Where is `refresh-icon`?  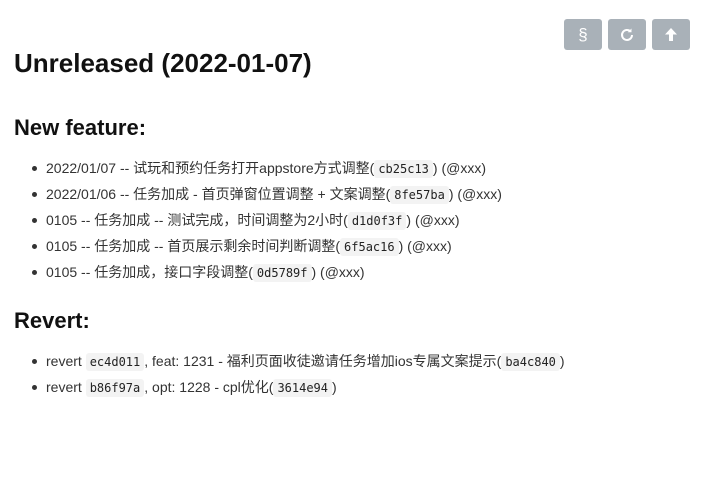 refresh-icon is located at coordinates (627, 34).